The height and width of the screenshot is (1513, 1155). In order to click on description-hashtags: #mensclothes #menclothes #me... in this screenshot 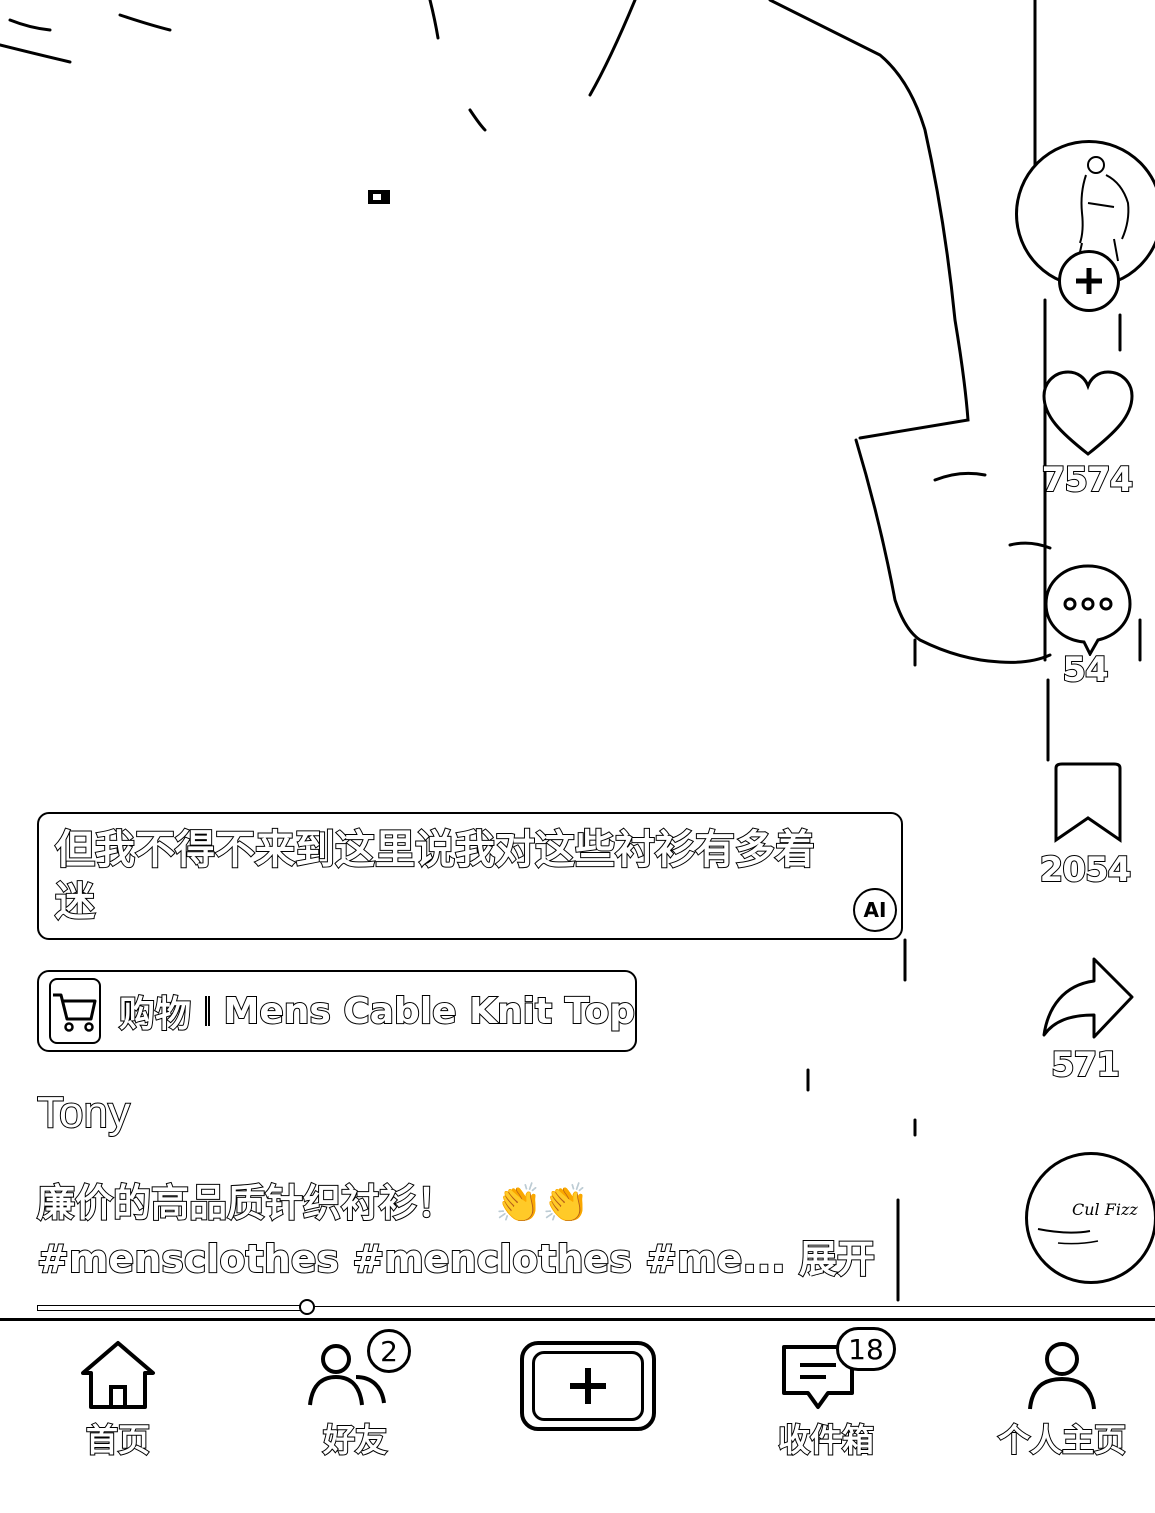, I will do `click(411, 1259)`.